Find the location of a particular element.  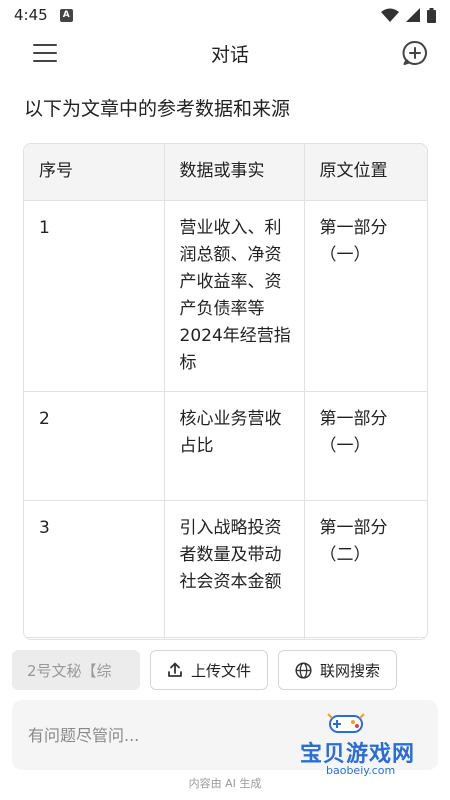

table-cell: 2 is located at coordinates (94, 446).